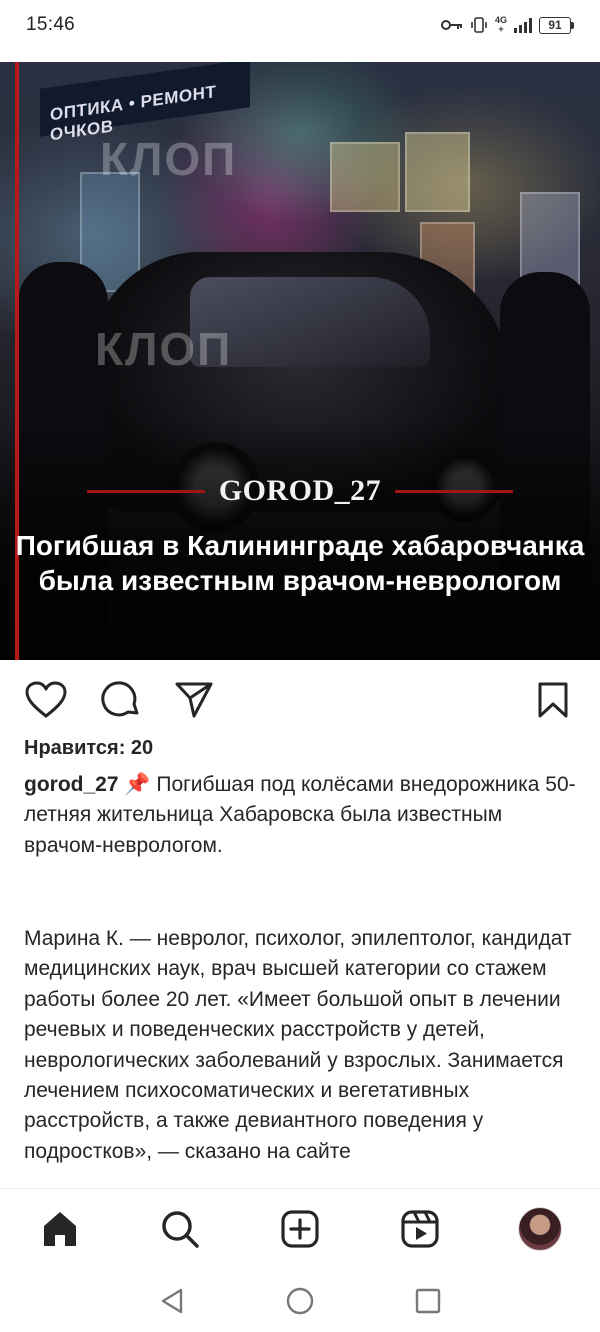 This screenshot has width=600, height=1332. I want to click on system-nav, so click(300, 1301).